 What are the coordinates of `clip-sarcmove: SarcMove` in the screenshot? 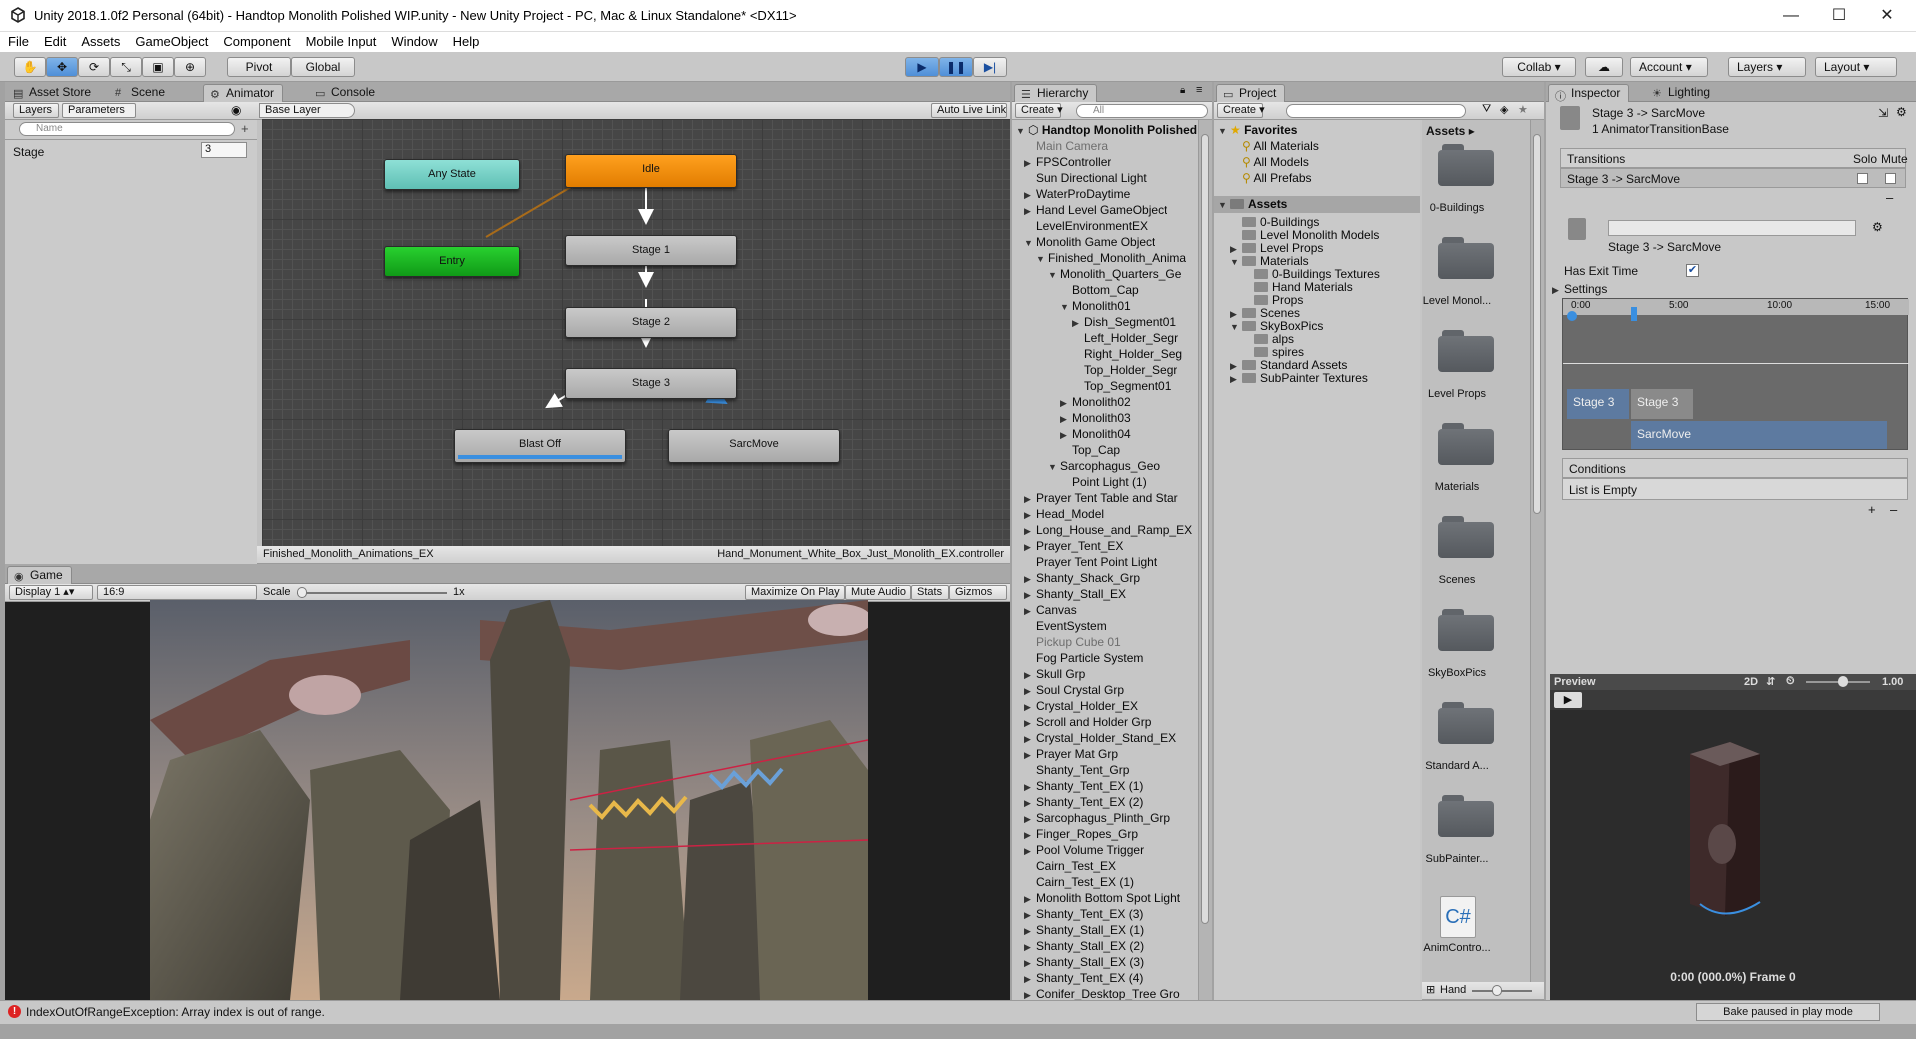 It's located at (1759, 435).